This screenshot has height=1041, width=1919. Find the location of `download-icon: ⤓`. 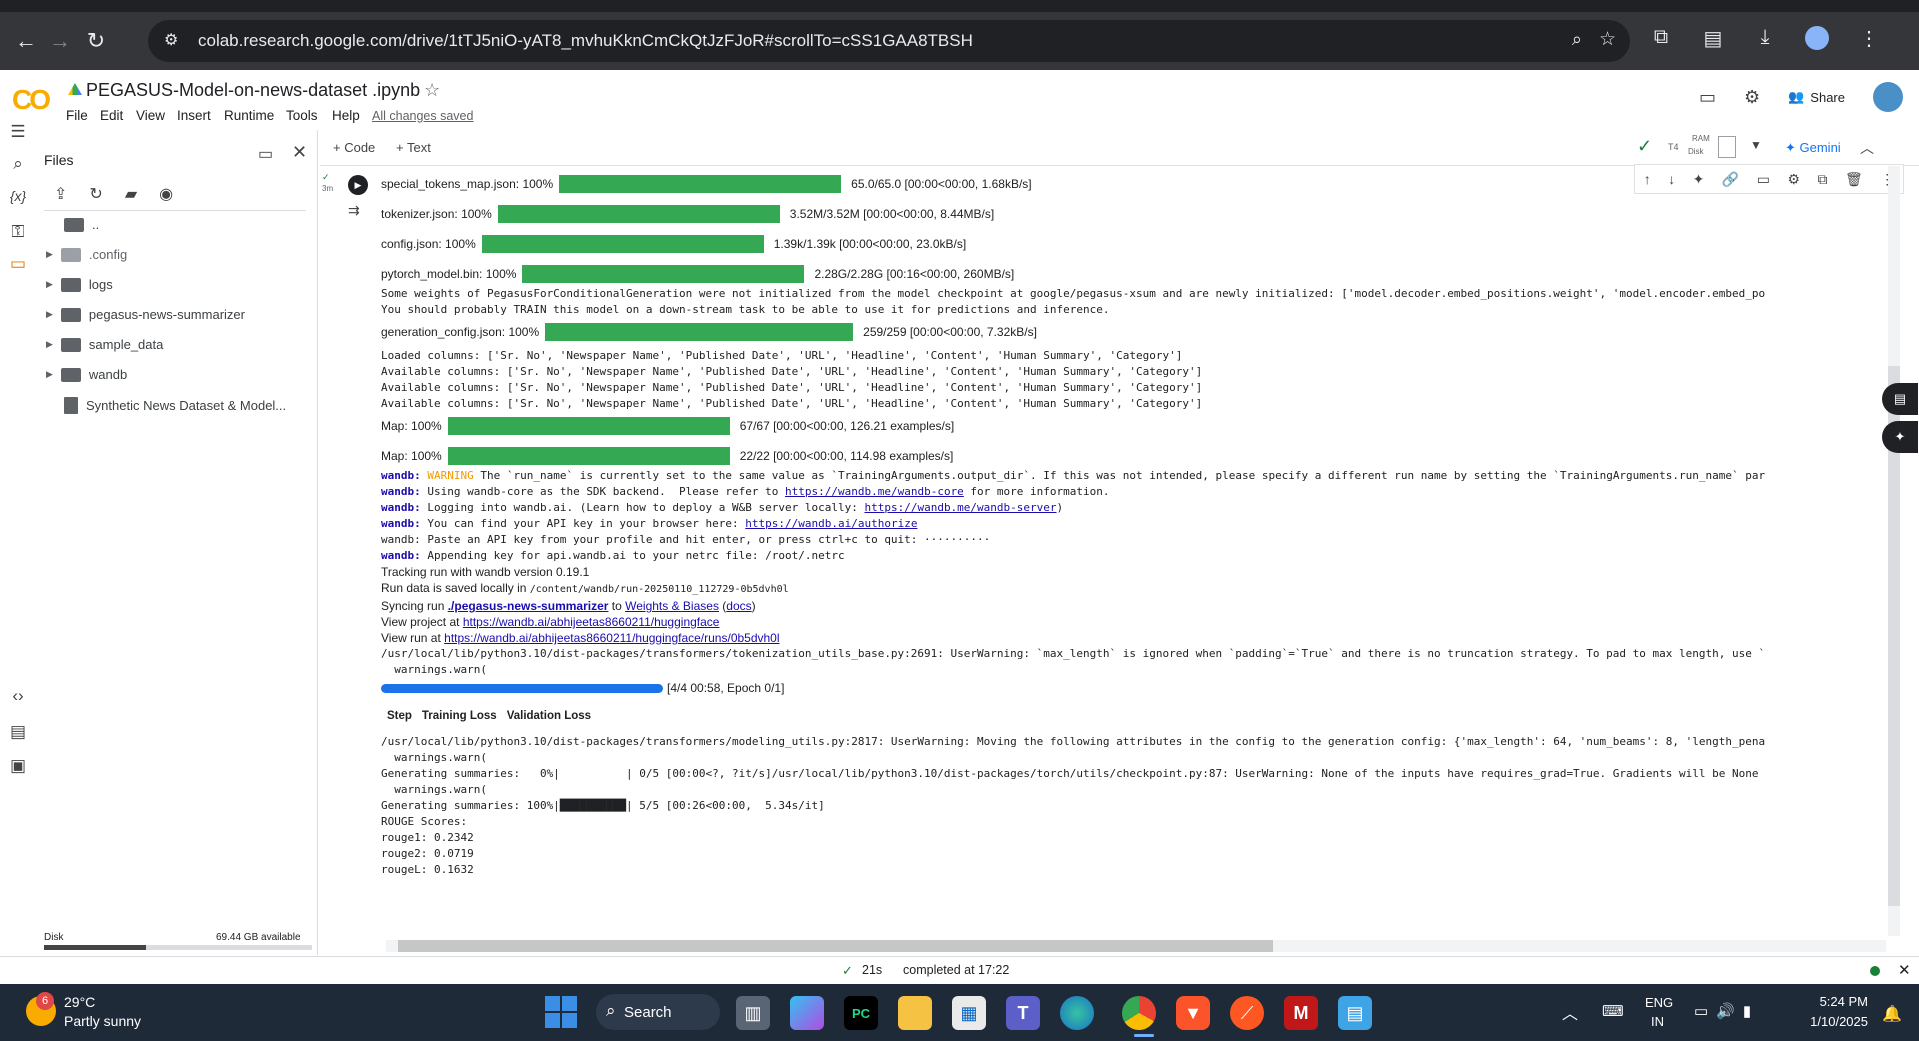

download-icon: ⤓ is located at coordinates (1765, 41).